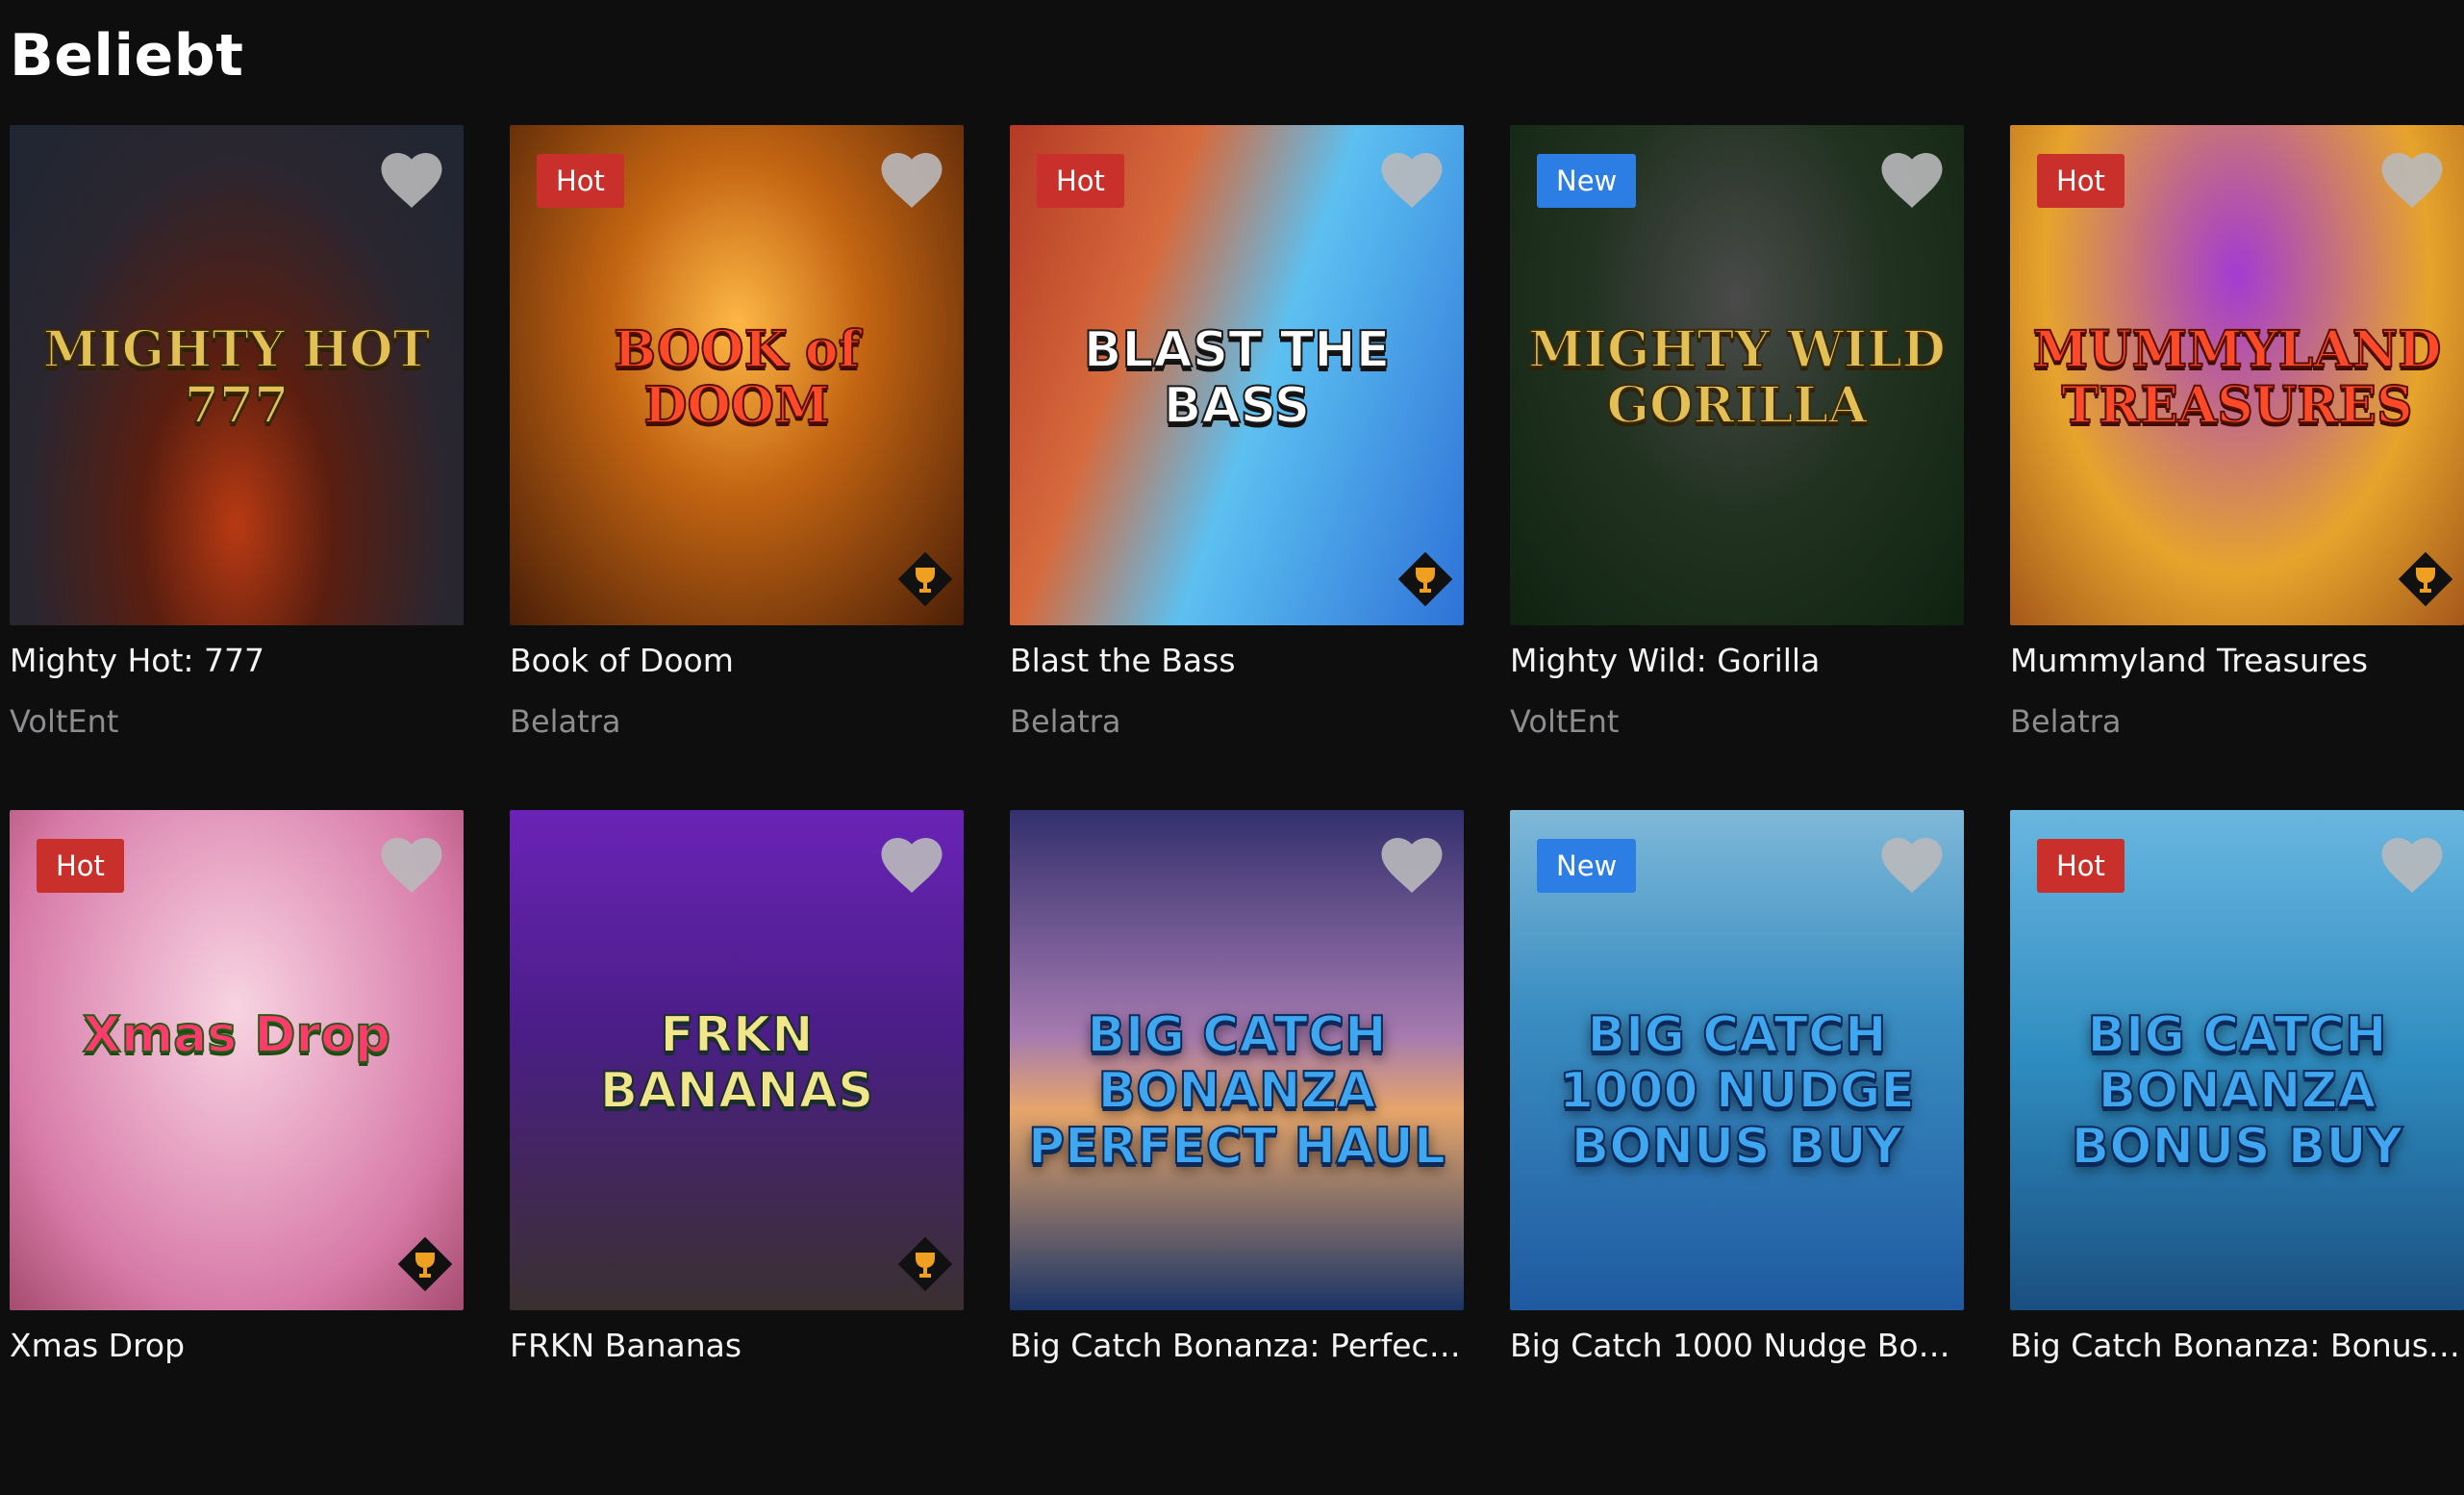  I want to click on game-title: Big Catch Bonanza: Bonus Buy, so click(2237, 1346).